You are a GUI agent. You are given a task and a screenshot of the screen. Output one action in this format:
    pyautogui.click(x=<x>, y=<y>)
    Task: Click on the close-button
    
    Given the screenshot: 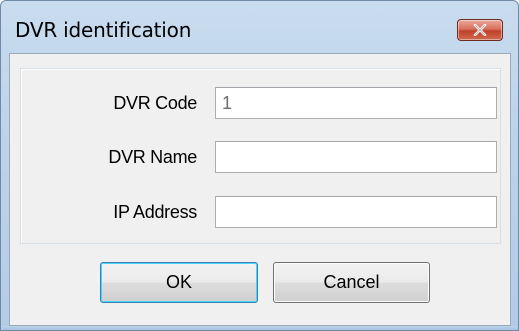 What is the action you would take?
    pyautogui.click(x=480, y=30)
    